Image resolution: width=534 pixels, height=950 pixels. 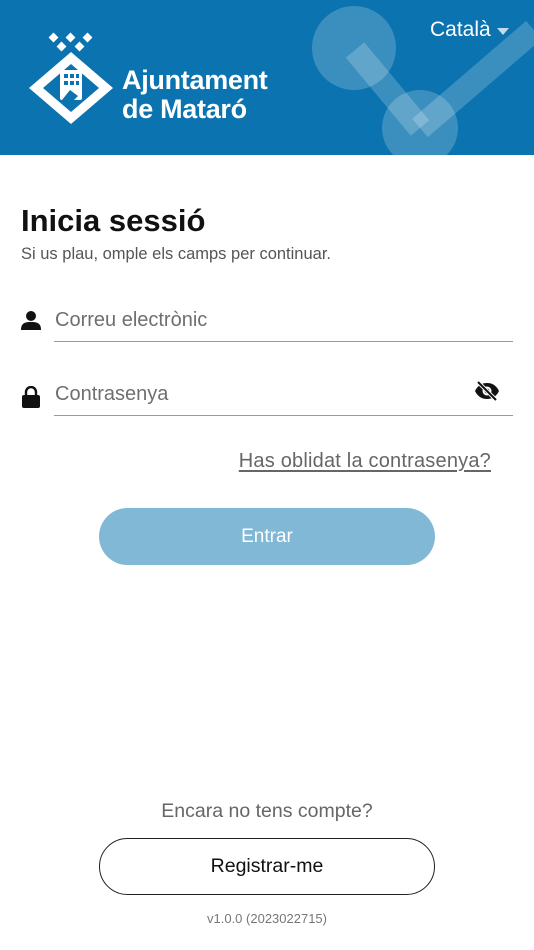 What do you see at coordinates (487, 391) in the screenshot?
I see `eye-off-icon` at bounding box center [487, 391].